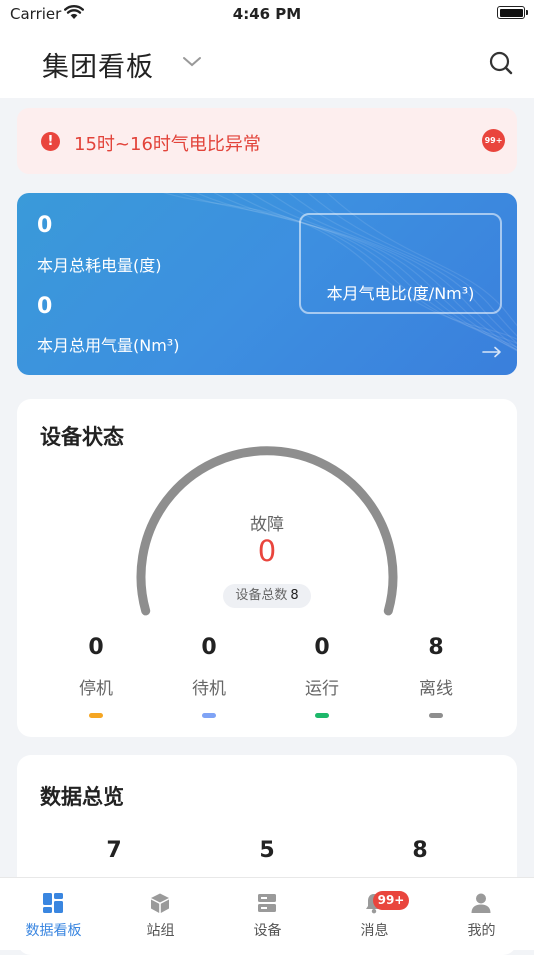  Describe the element at coordinates (267, 850) in the screenshot. I see `overview-value: 5` at that location.